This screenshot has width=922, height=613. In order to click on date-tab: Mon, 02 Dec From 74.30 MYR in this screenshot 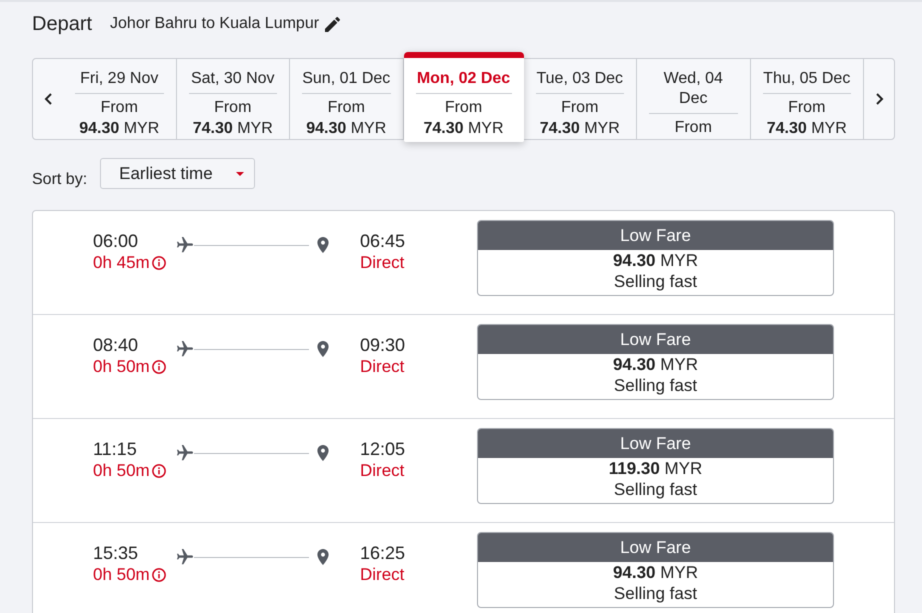, I will do `click(464, 97)`.